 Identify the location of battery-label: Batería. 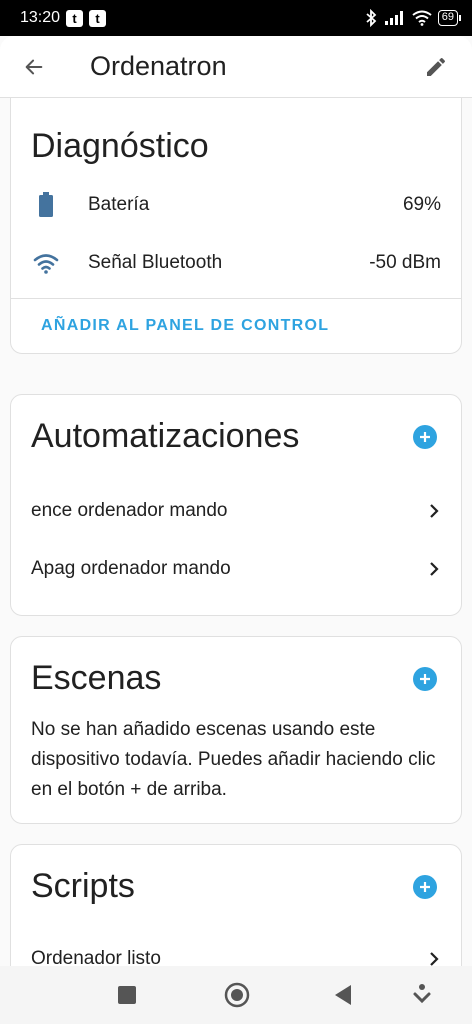
(119, 204).